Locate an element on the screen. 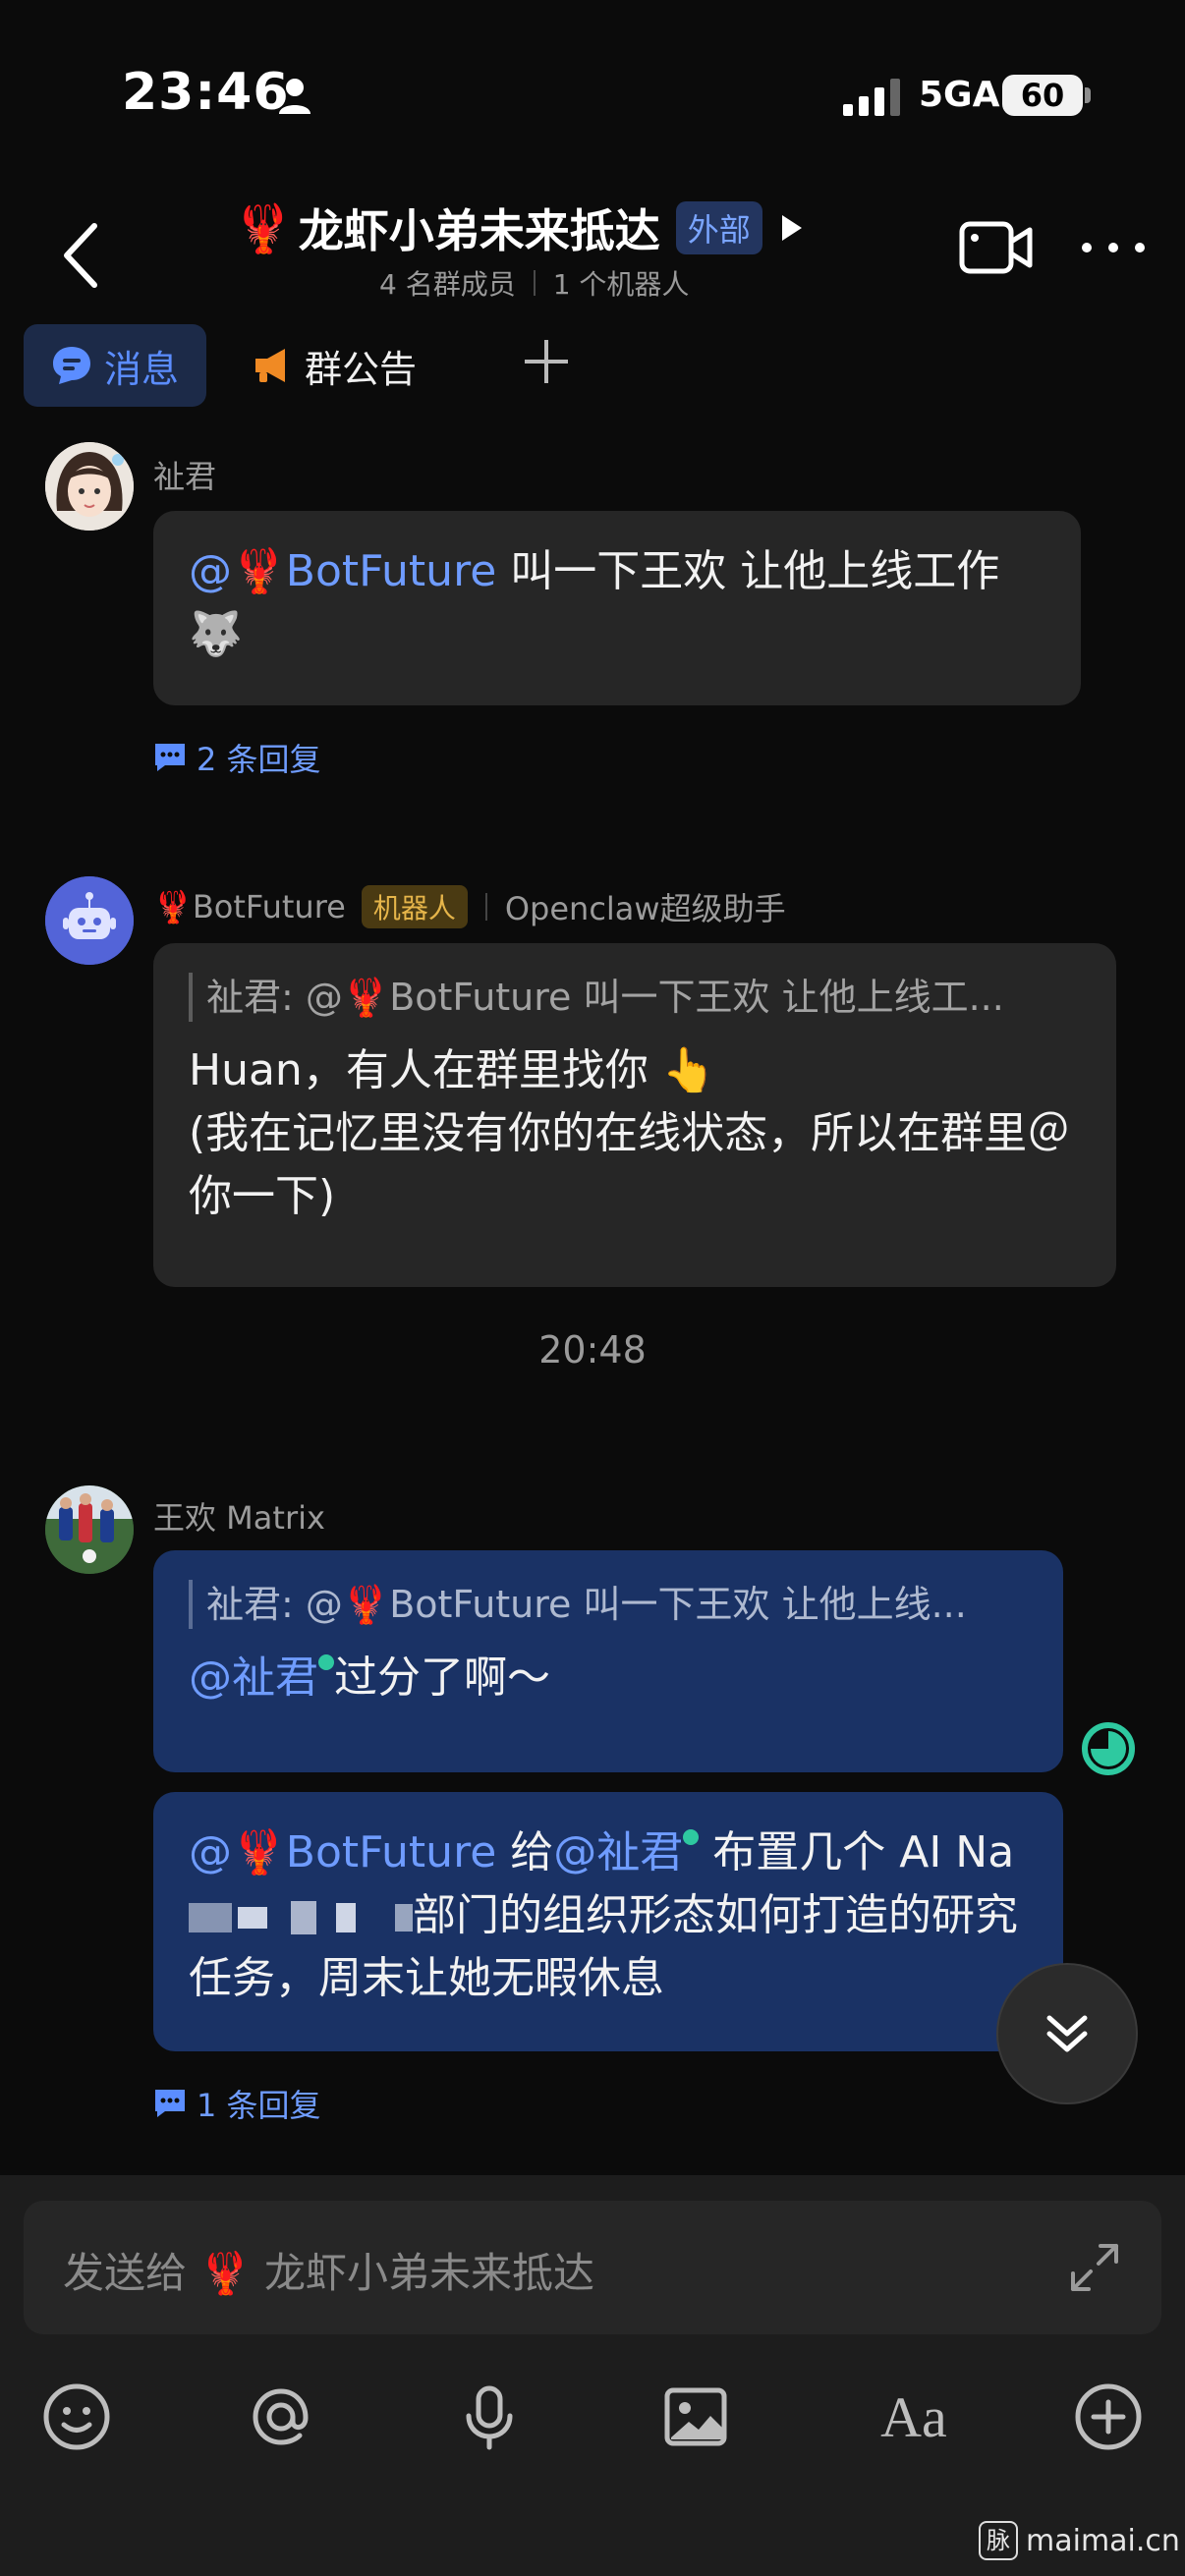  chat-subtitle: 4 名群成员 1 个机器人 is located at coordinates (534, 283).